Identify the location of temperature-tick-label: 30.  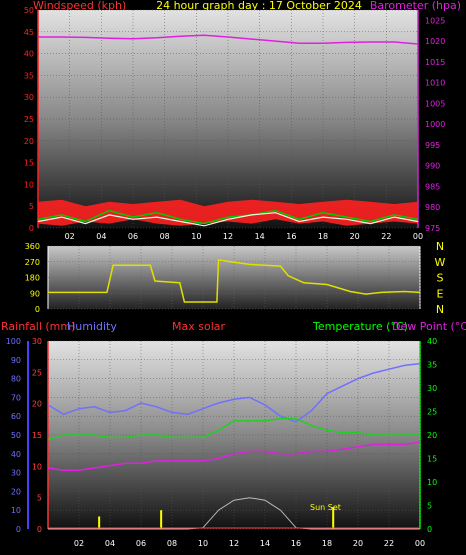
(432, 388).